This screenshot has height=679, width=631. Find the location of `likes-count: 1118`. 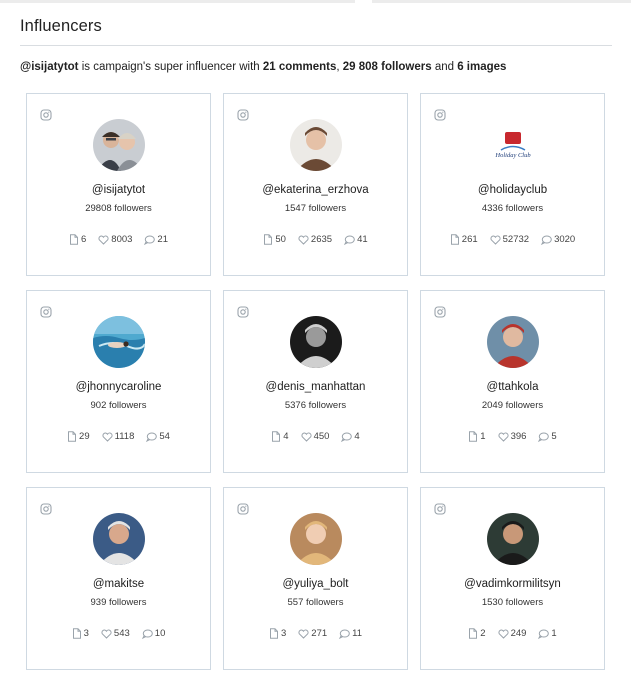

likes-count: 1118 is located at coordinates (124, 436).